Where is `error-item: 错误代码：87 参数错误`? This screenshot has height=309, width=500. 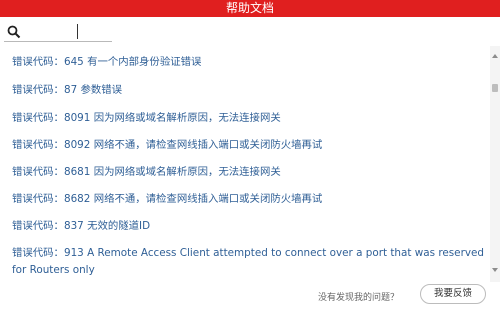
error-item: 错误代码：87 参数错误 is located at coordinates (249, 90).